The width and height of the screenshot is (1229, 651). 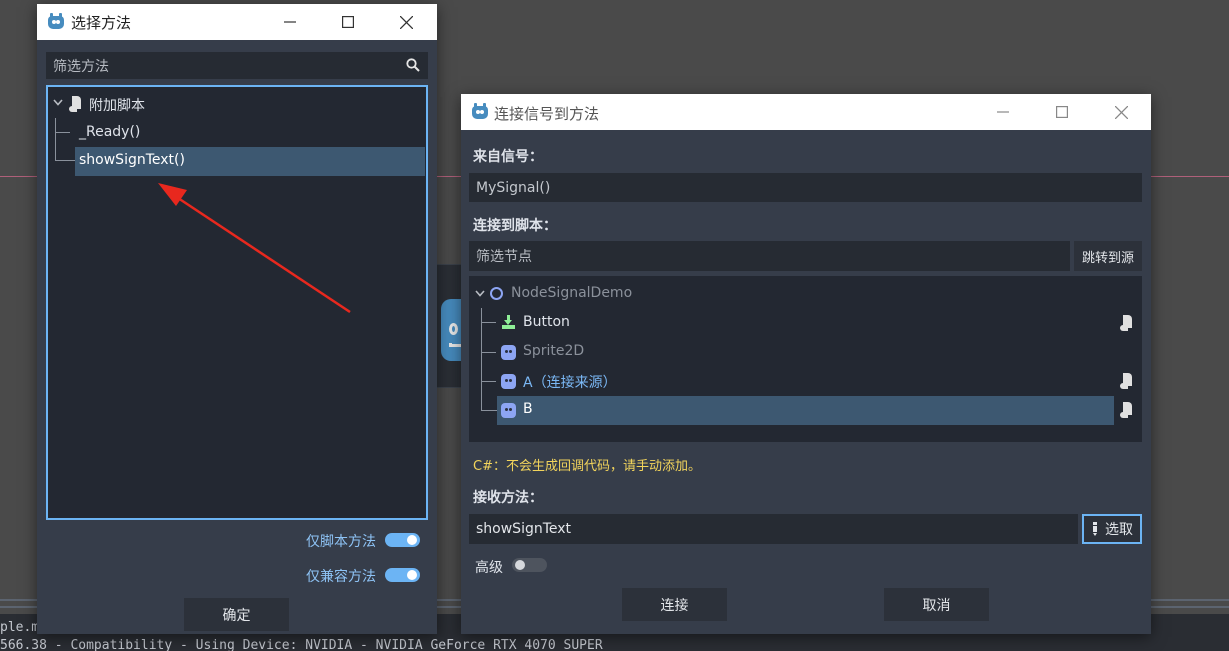 What do you see at coordinates (341, 542) in the screenshot?
I see `script-only-label: 仅脚本方法` at bounding box center [341, 542].